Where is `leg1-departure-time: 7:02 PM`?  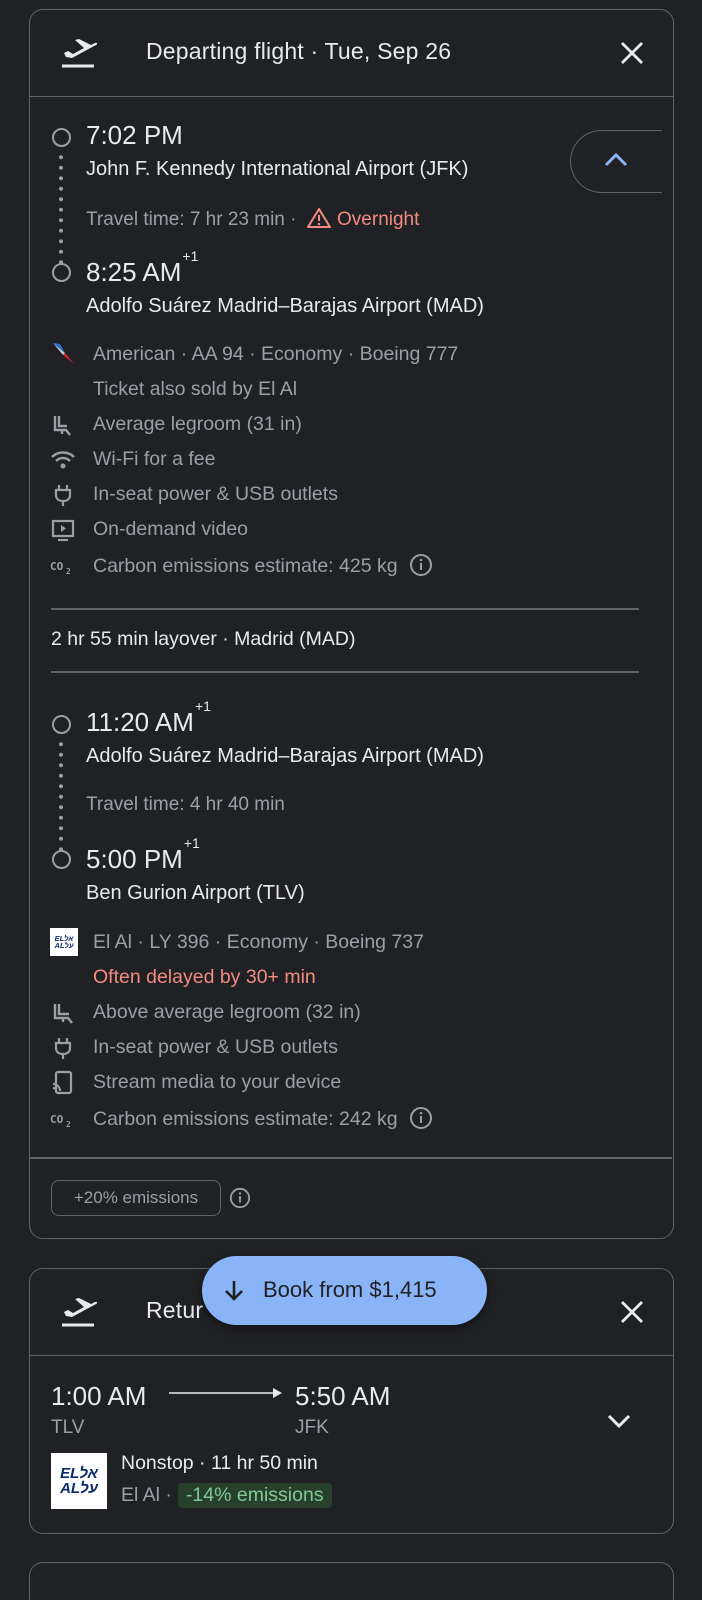 leg1-departure-time: 7:02 PM is located at coordinates (134, 135).